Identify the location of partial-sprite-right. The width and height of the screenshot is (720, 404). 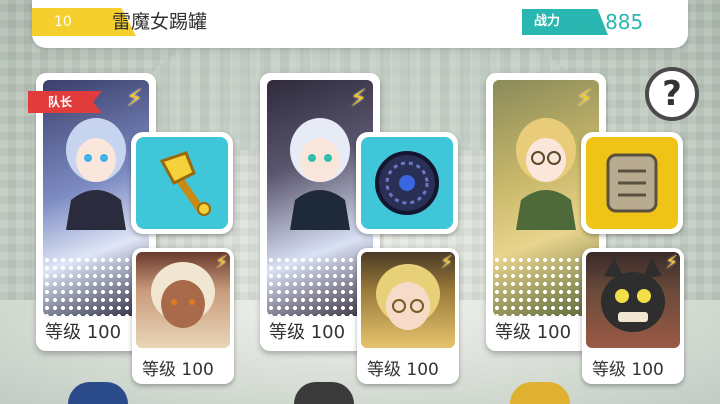
(540, 393).